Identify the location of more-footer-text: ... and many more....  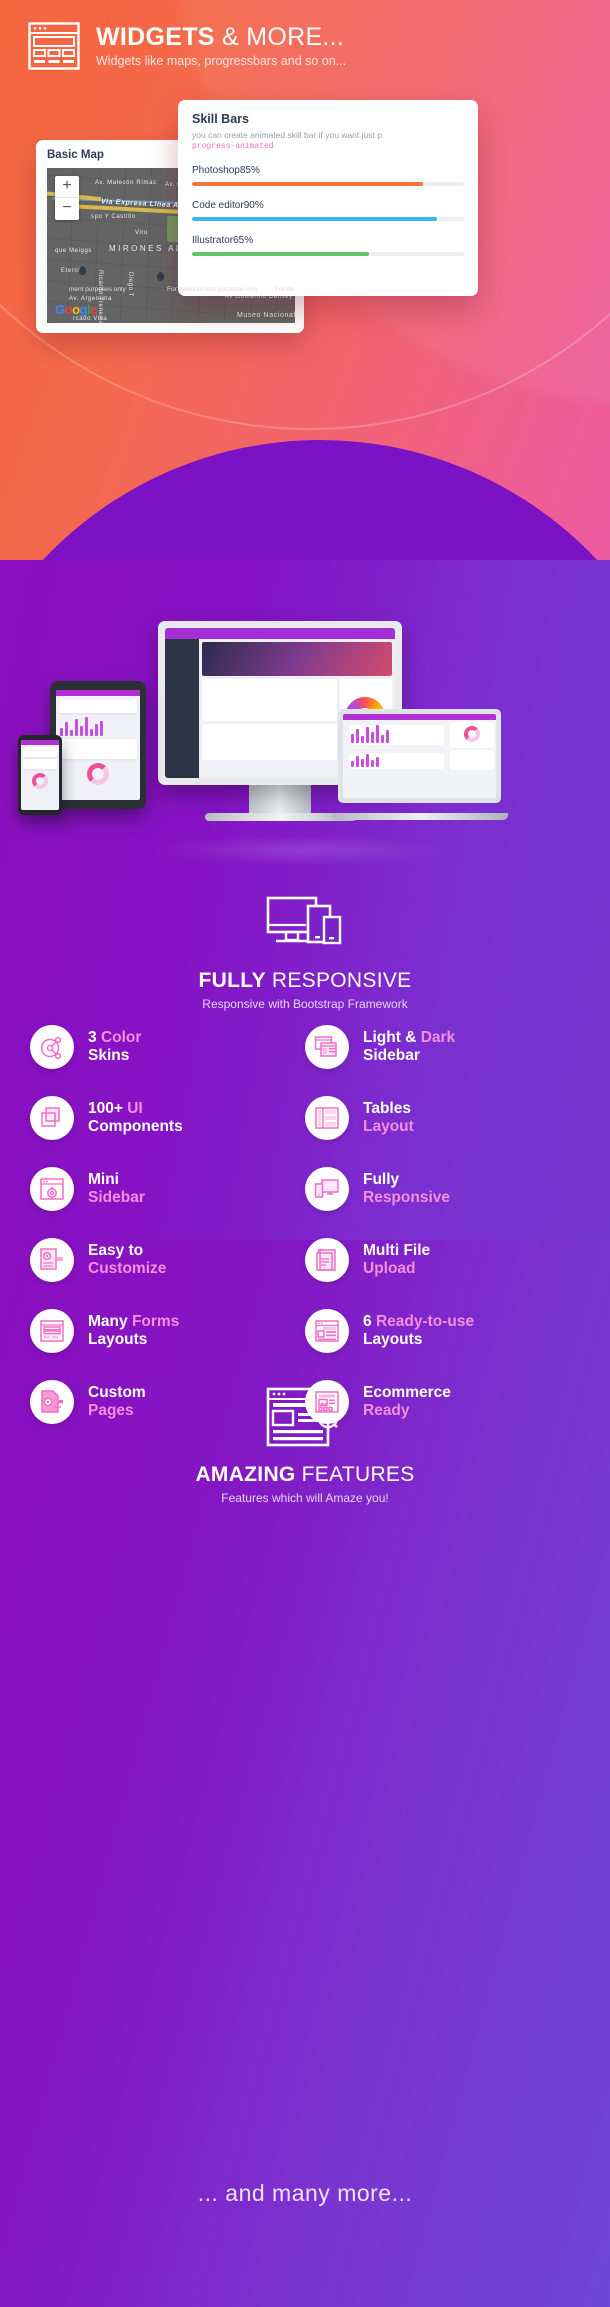
(305, 2193).